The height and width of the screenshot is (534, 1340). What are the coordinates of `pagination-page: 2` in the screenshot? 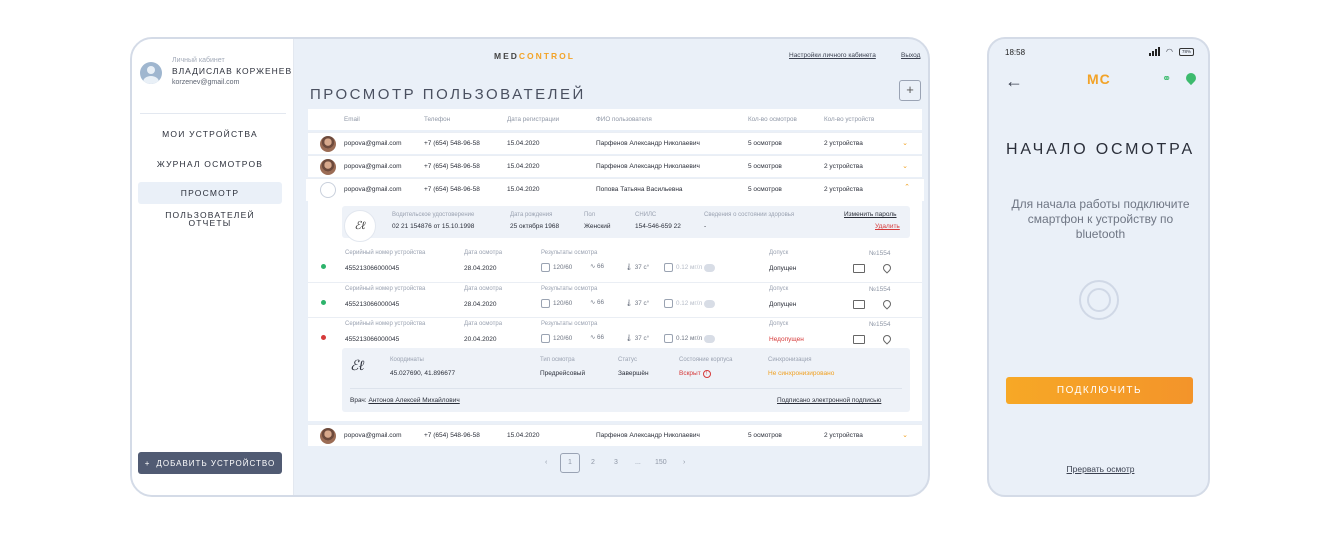 It's located at (593, 462).